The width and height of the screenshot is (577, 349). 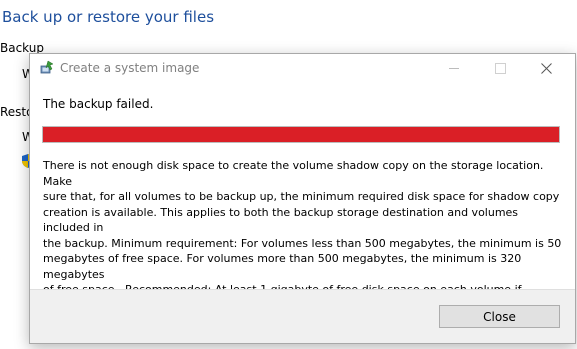 I want to click on close-window-button, so click(x=546, y=68).